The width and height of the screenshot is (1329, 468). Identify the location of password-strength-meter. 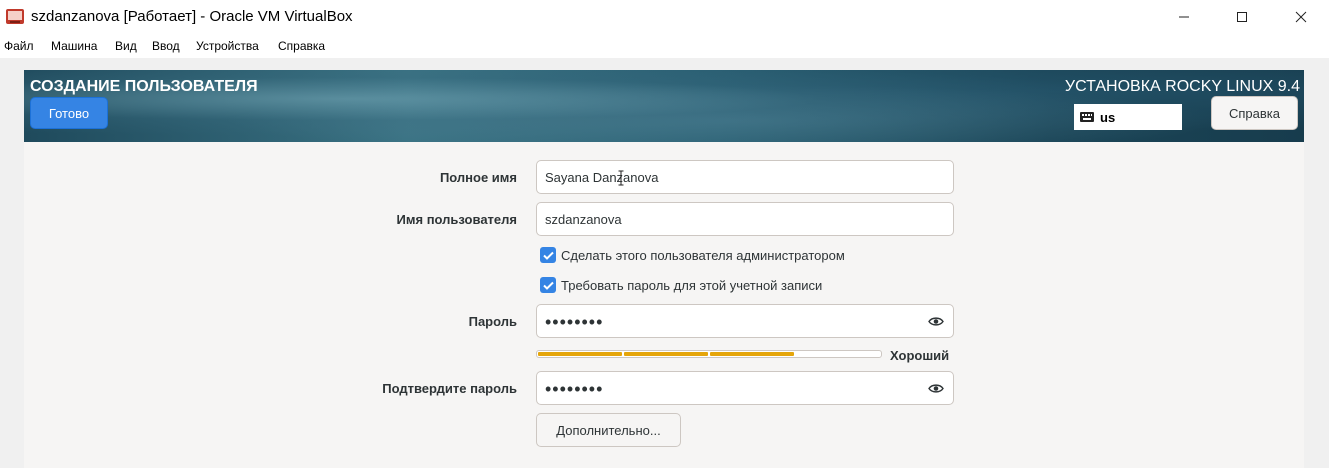
(709, 354).